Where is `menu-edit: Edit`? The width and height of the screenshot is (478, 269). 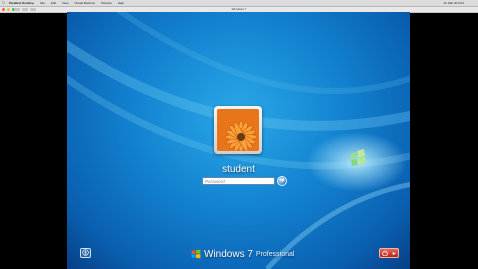 menu-edit: Edit is located at coordinates (53, 3).